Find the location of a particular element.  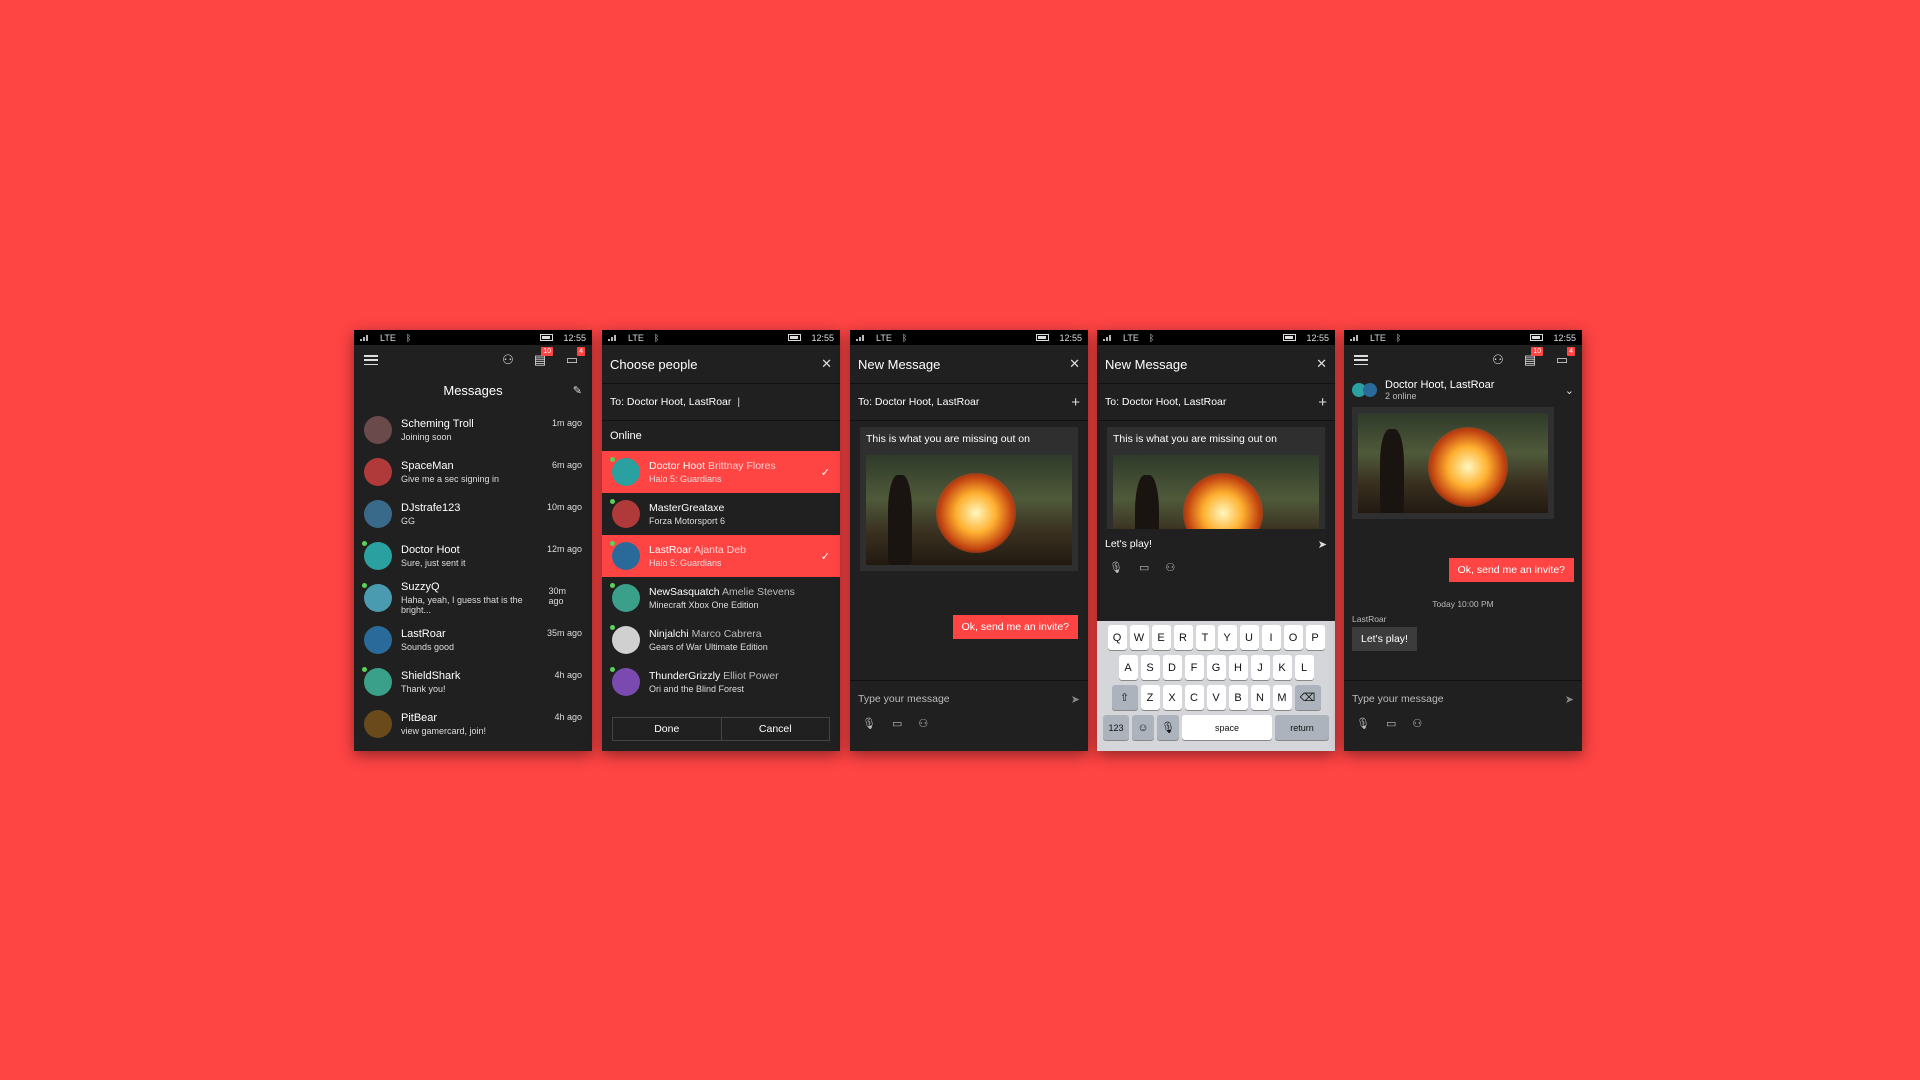

shift-key: ⇧ is located at coordinates (1124, 697).